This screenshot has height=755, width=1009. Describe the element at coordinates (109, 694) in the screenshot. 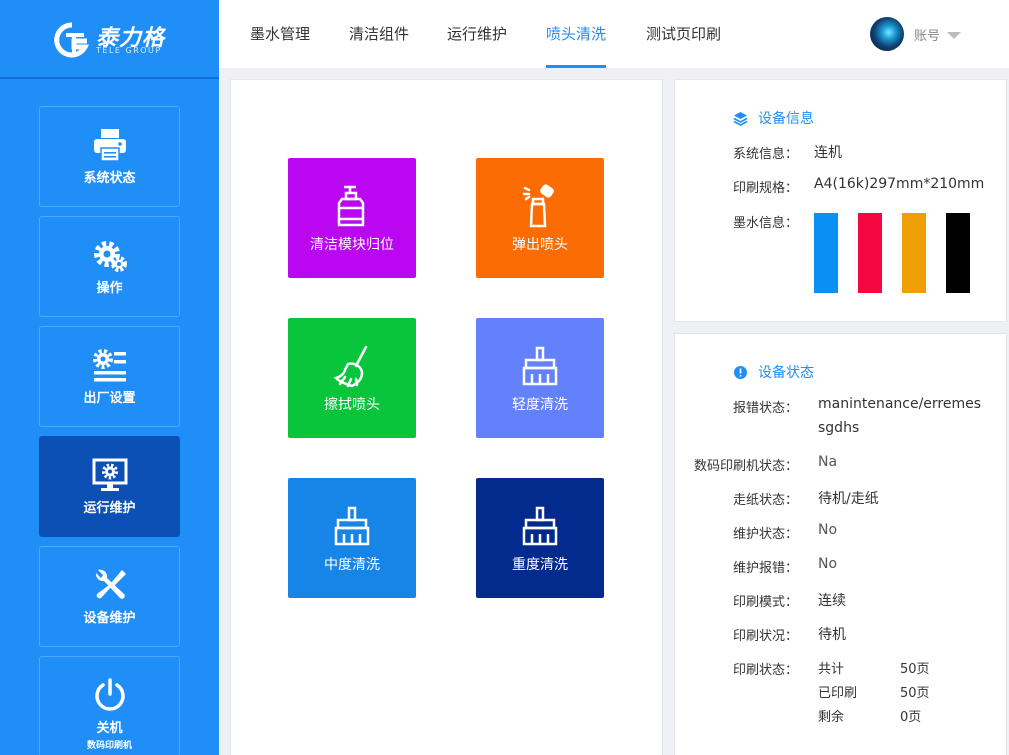

I see `power-icon` at that location.